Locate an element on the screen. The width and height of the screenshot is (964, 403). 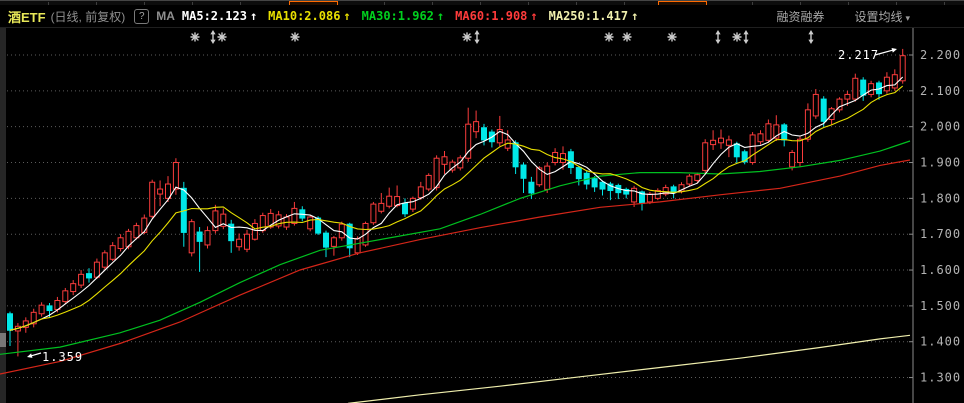
ma-prefix-label: MA is located at coordinates (165, 16).